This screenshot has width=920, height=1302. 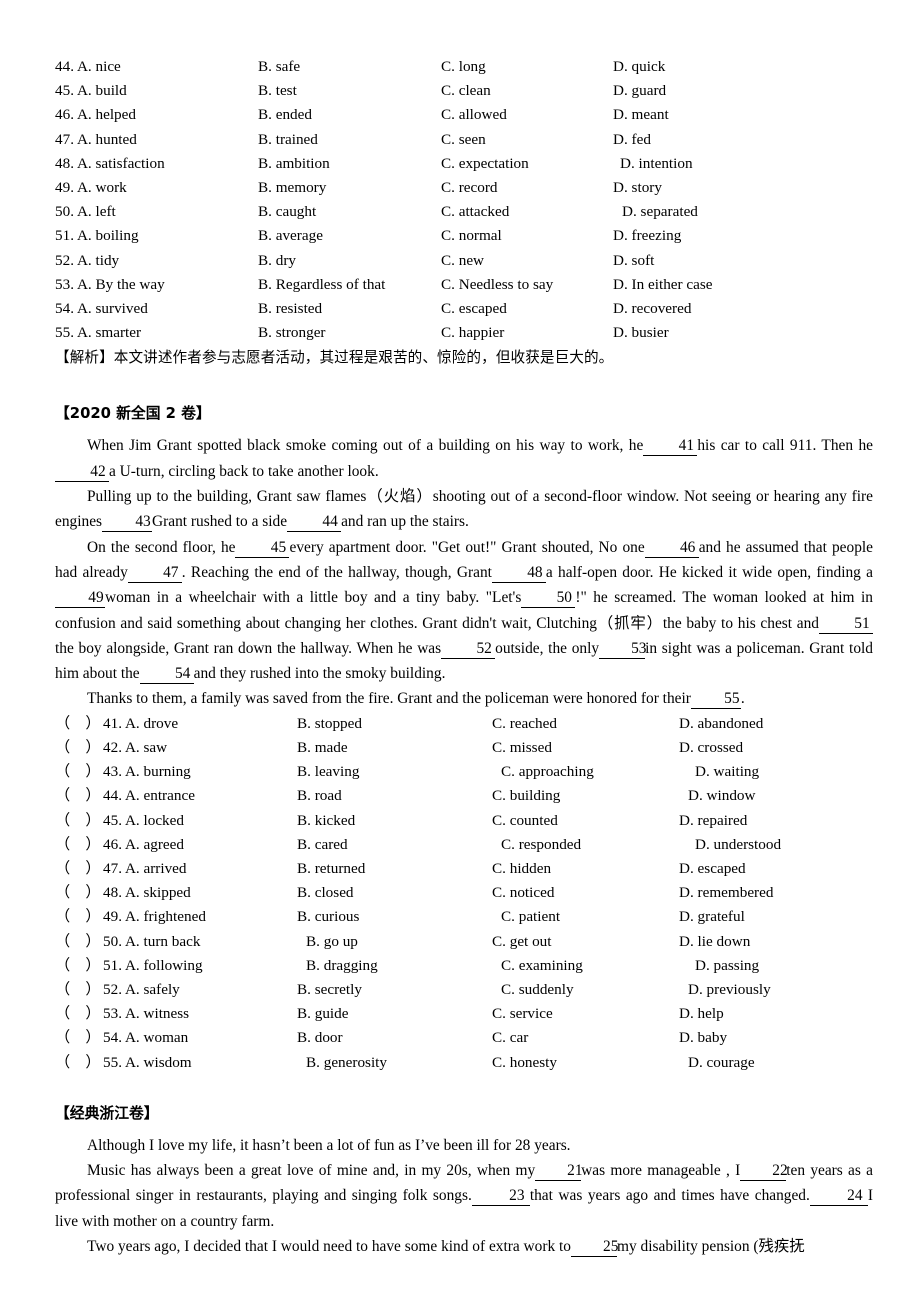 I want to click on option-c: C. car, so click(x=585, y=1038).